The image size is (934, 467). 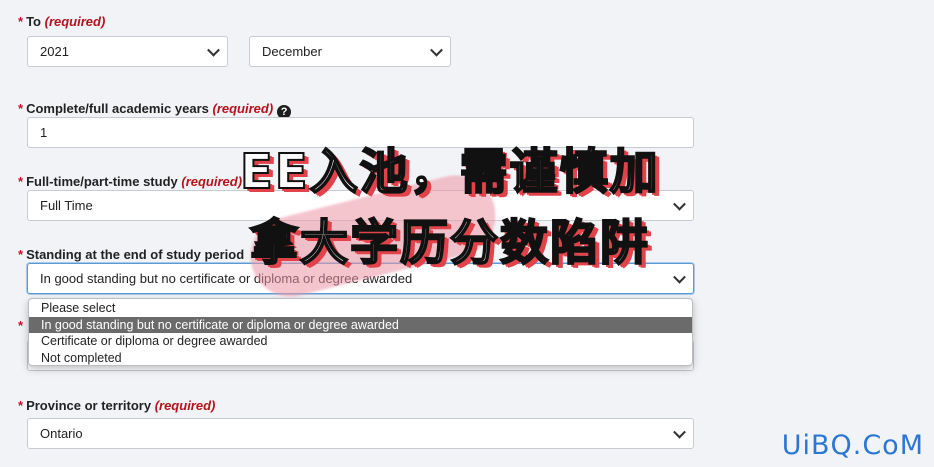 What do you see at coordinates (292, 51) in the screenshot?
I see `to-month-value: December` at bounding box center [292, 51].